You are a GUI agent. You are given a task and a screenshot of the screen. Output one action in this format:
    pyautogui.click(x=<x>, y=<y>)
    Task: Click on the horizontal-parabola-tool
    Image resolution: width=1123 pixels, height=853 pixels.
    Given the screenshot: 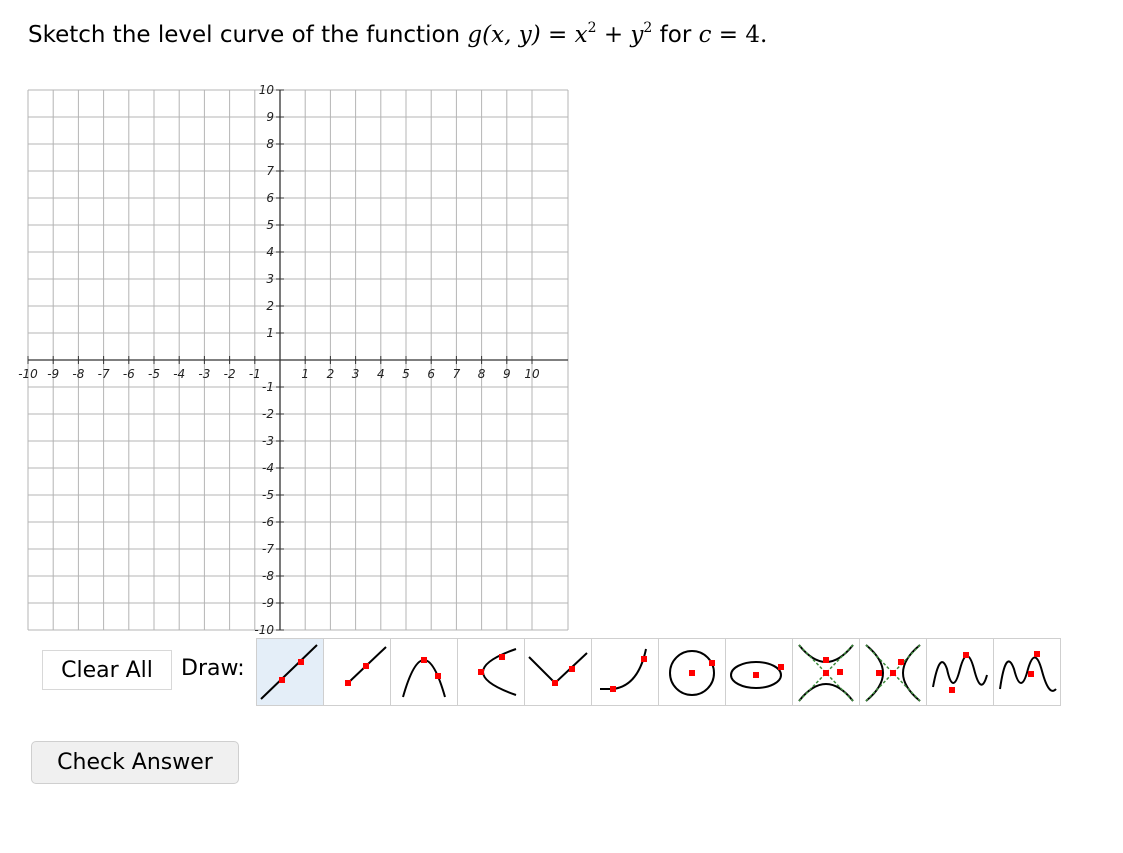 What is the action you would take?
    pyautogui.click(x=491, y=672)
    